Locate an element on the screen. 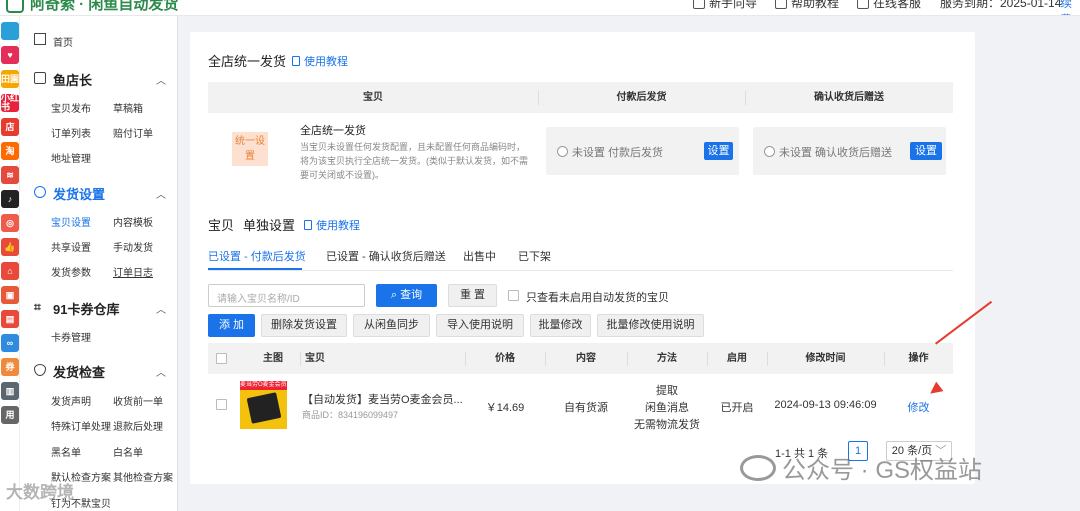 Image resolution: width=1080 pixels, height=511 pixels. reset-button: 重 置 is located at coordinates (472, 295).